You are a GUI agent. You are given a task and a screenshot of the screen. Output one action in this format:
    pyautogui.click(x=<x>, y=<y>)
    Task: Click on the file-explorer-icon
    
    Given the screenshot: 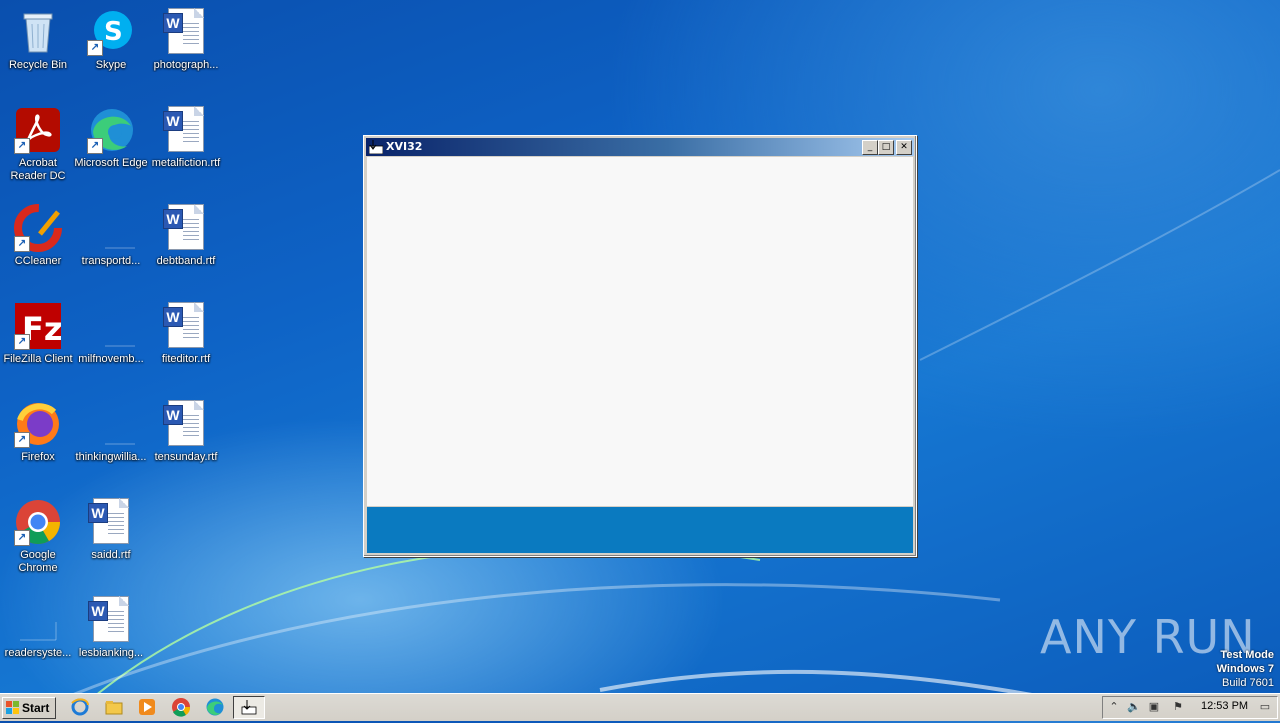 What is the action you would take?
    pyautogui.click(x=114, y=707)
    